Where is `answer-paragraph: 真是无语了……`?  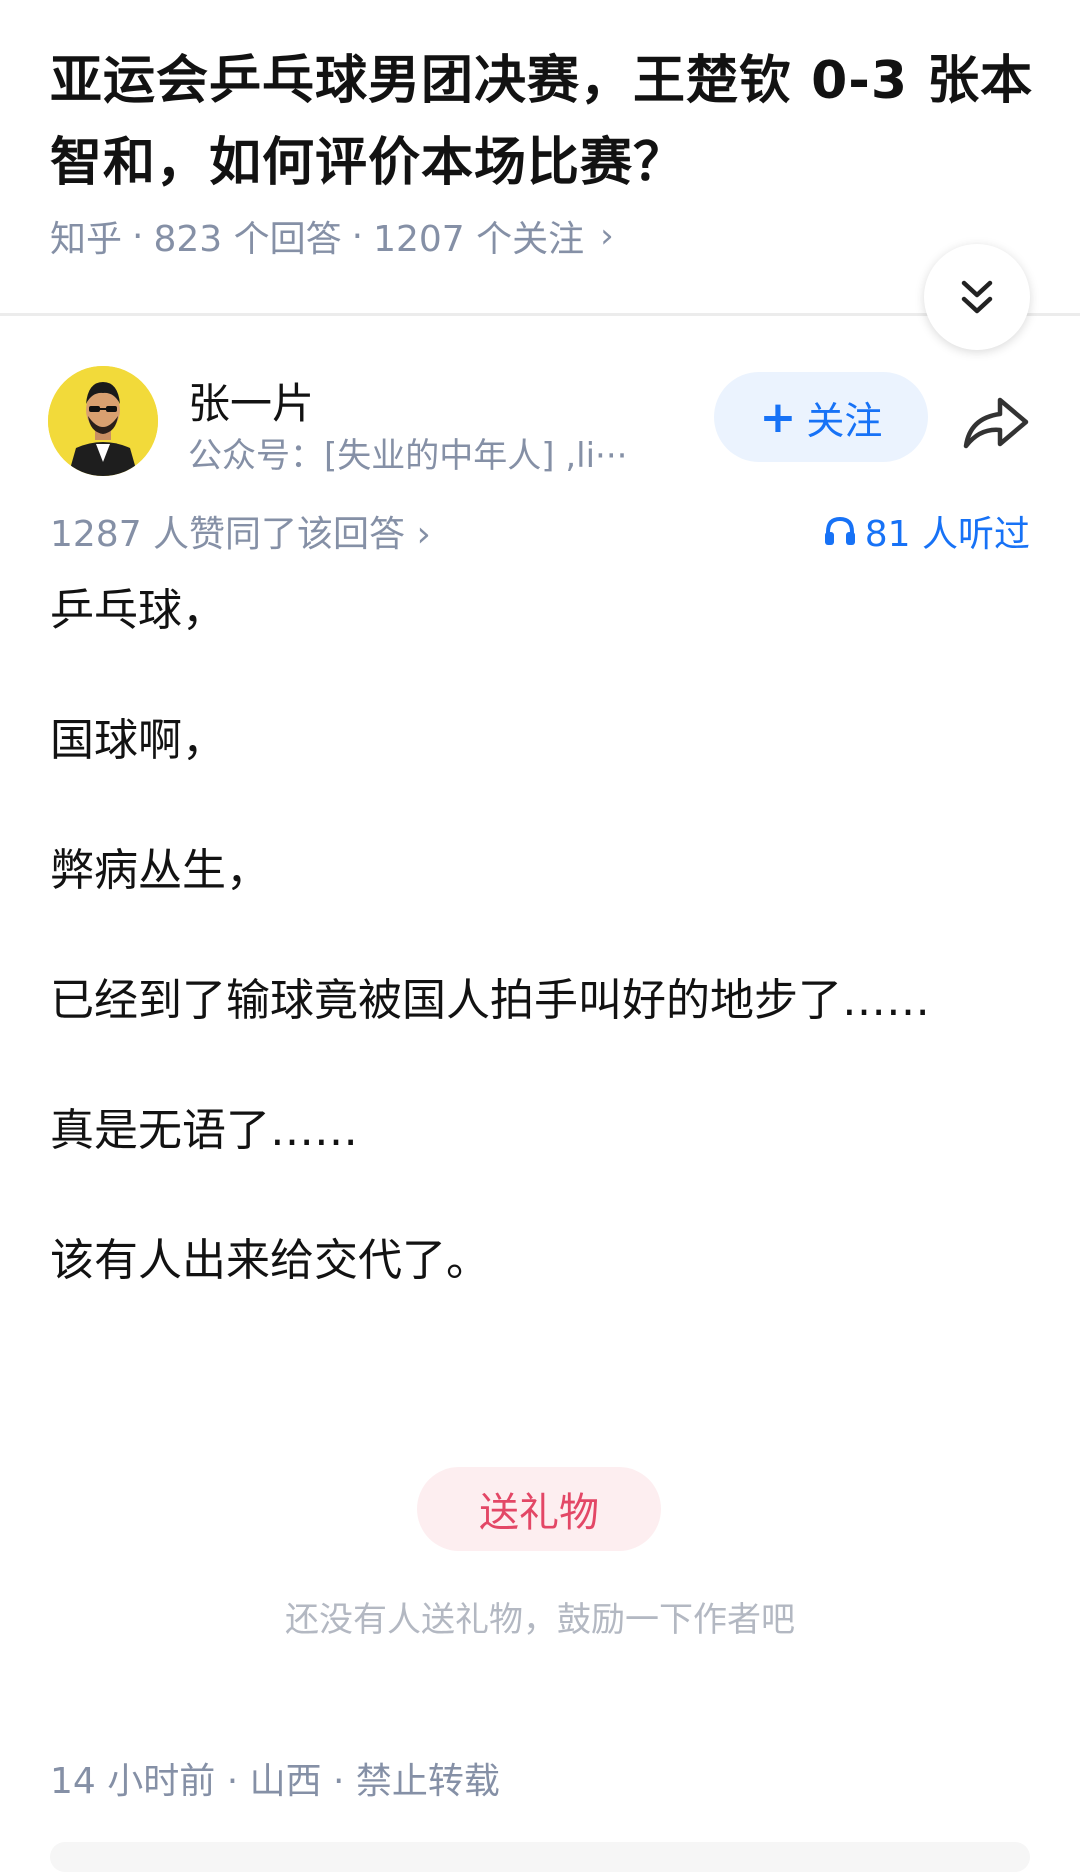 answer-paragraph: 真是无语了…… is located at coordinates (204, 1130).